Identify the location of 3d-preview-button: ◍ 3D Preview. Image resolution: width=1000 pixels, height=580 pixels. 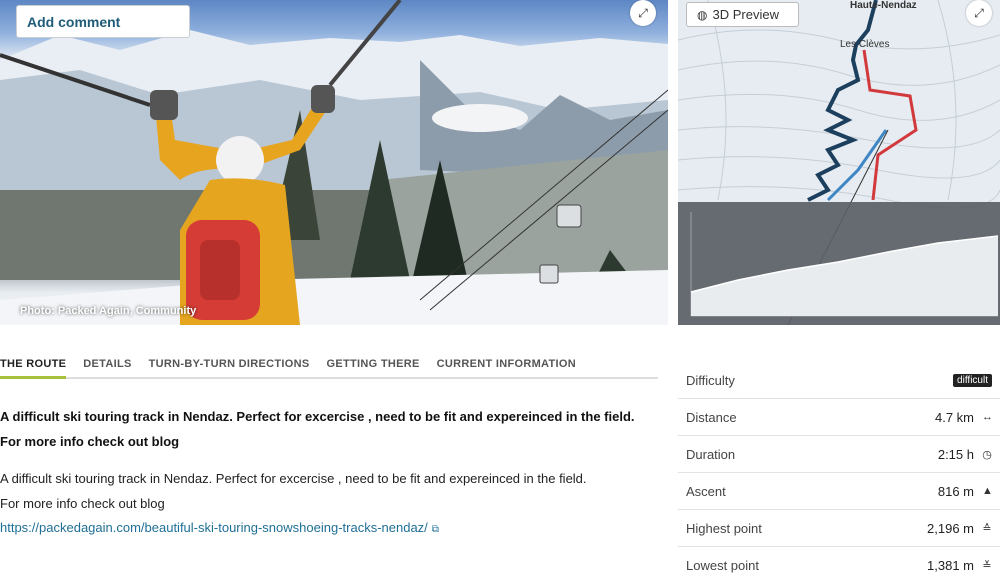
(742, 14).